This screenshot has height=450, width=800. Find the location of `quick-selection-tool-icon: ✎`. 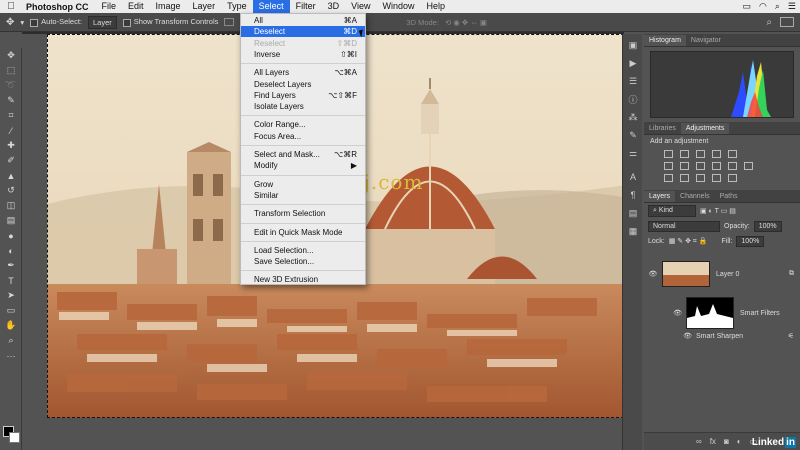

quick-selection-tool-icon: ✎ is located at coordinates (11, 100).